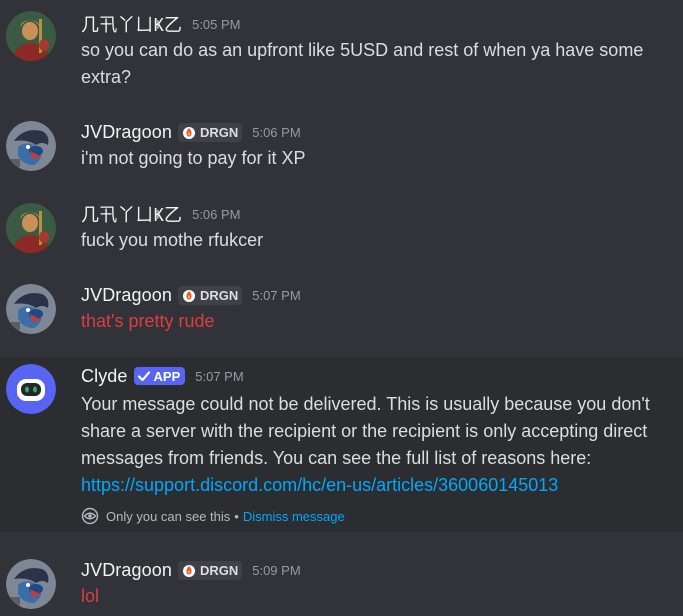 This screenshot has height=616, width=683. What do you see at coordinates (148, 321) in the screenshot?
I see `message-text-failed: that's pretty rude` at bounding box center [148, 321].